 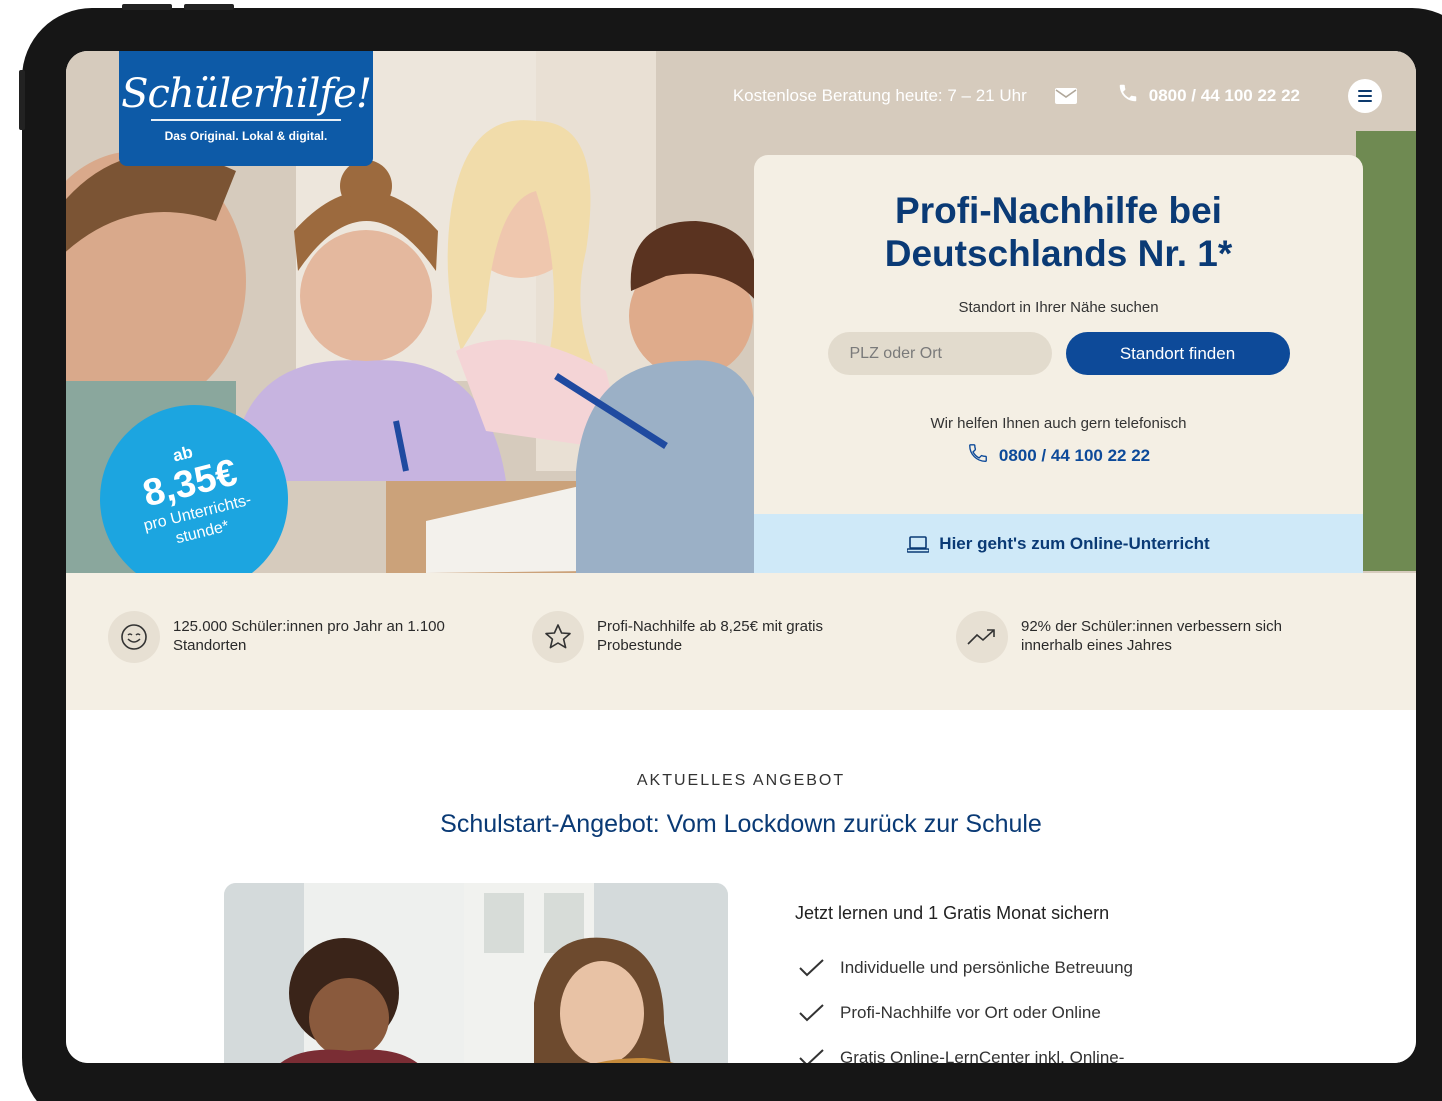 What do you see at coordinates (1177, 353) in the screenshot?
I see `find-location-button: Standort finden` at bounding box center [1177, 353].